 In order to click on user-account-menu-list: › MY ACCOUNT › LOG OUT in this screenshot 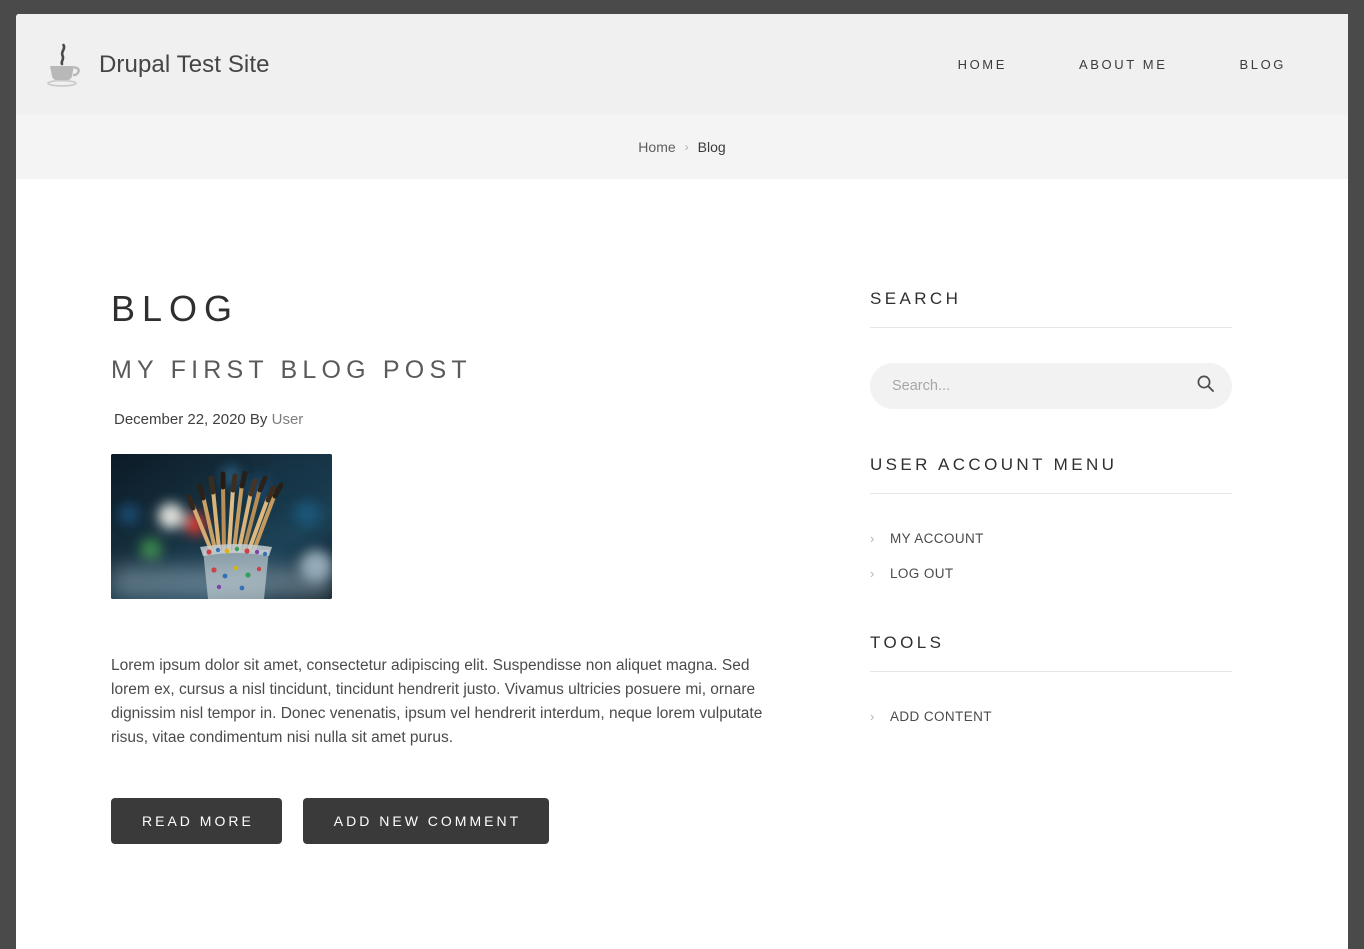, I will do `click(1023, 556)`.